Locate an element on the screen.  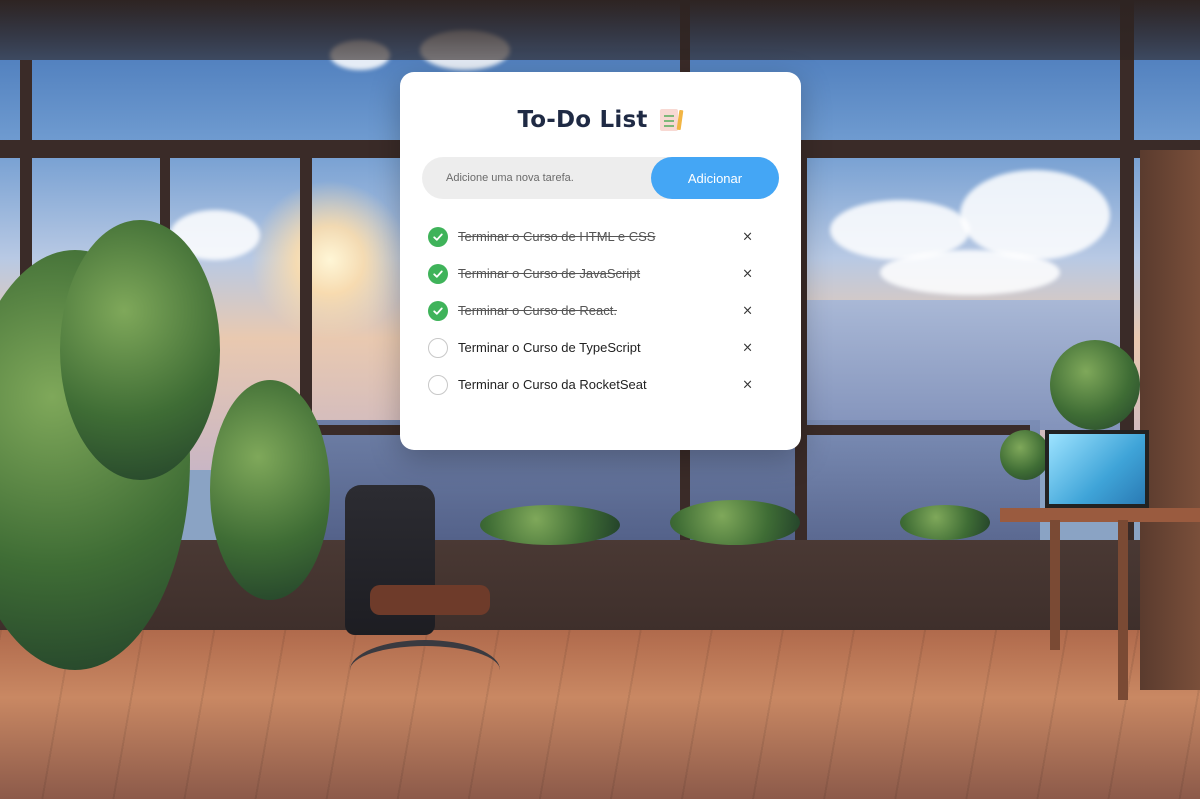
task-item: Terminar o Curso da RocketSeat × is located at coordinates (600, 384).